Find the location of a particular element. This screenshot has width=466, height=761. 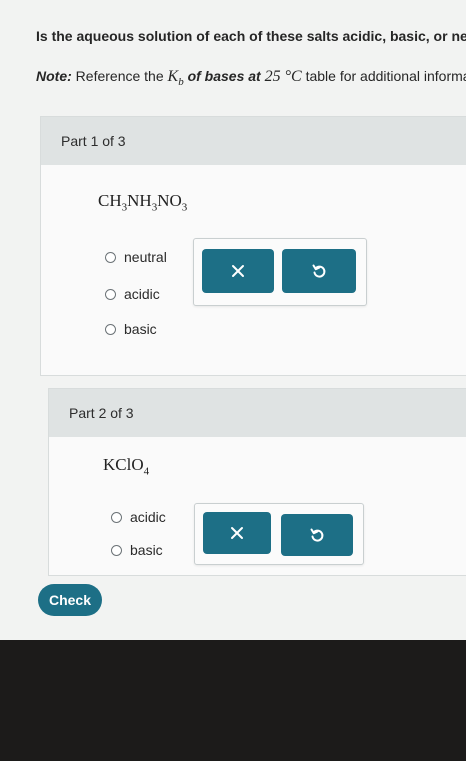

part-1-tool-panel is located at coordinates (280, 272).